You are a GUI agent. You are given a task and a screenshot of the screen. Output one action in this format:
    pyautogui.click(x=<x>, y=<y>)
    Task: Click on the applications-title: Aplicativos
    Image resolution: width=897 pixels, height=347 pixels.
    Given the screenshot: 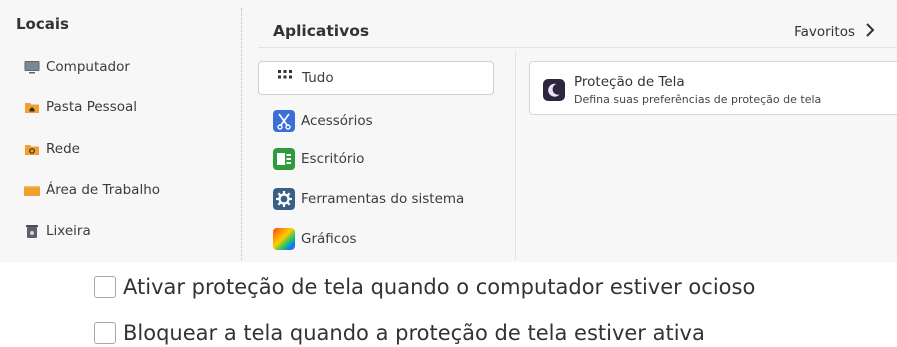 What is the action you would take?
    pyautogui.click(x=321, y=31)
    